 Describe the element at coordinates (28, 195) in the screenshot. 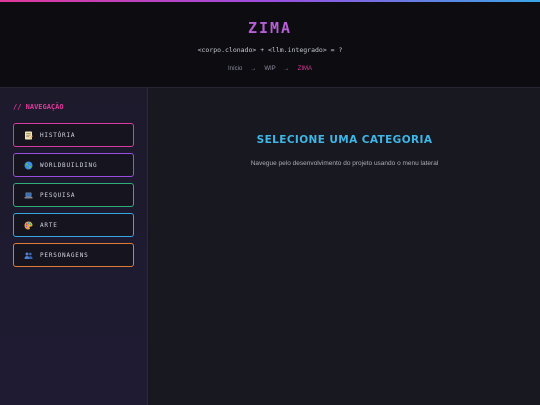

I see `laptop-icon` at that location.